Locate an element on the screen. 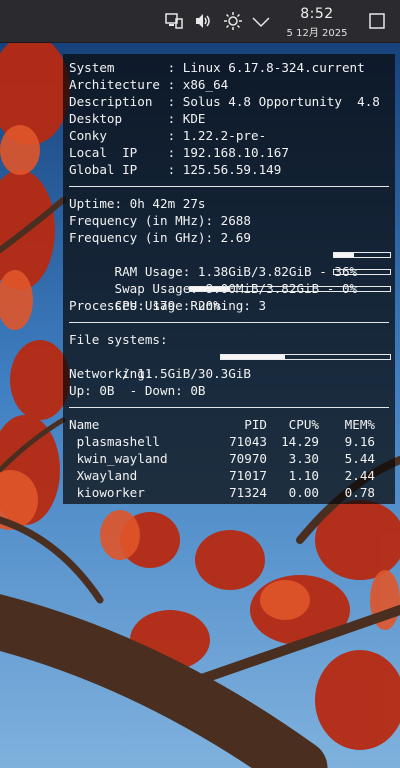 Image resolution: width=400 pixels, height=768 pixels. ram-usage-bar-fill is located at coordinates (344, 255).